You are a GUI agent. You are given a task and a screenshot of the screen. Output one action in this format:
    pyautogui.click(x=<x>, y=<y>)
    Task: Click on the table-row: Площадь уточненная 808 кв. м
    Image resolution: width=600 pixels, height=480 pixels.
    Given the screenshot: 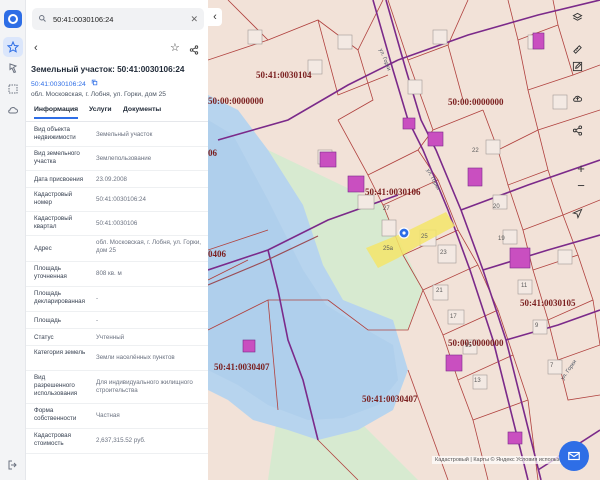 What is the action you would take?
    pyautogui.click(x=117, y=274)
    